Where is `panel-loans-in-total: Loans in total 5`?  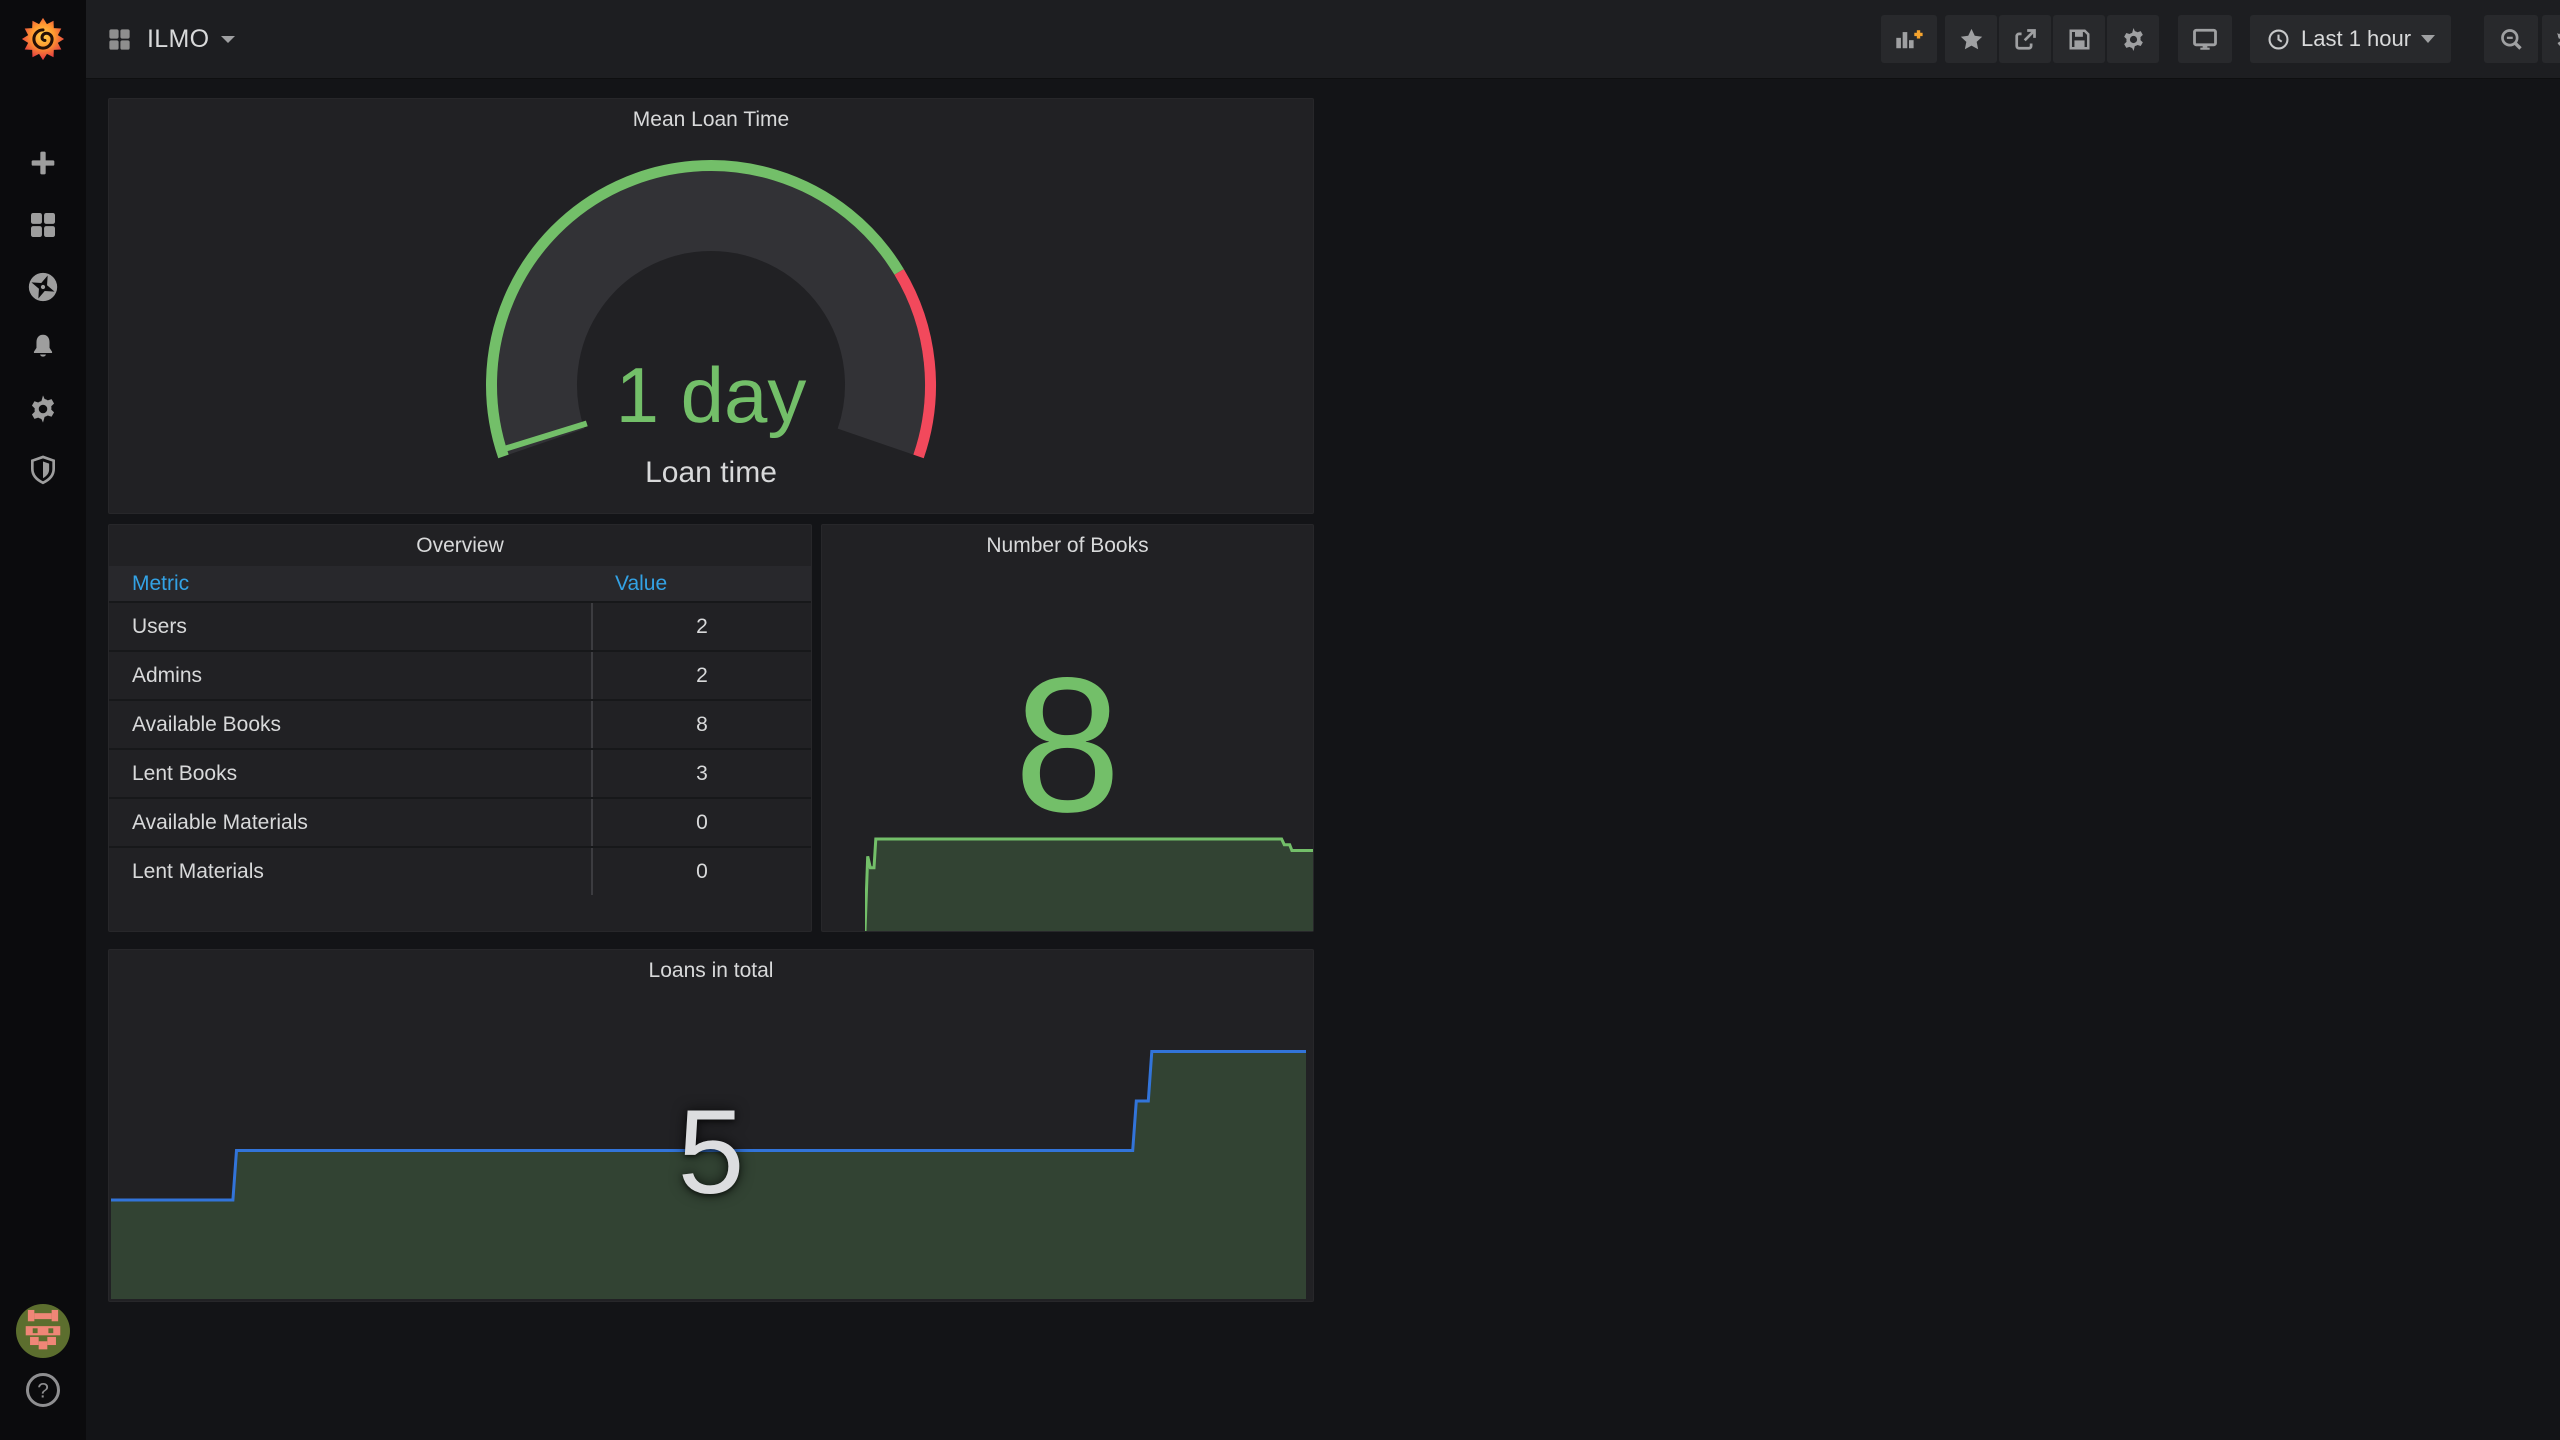
panel-loans-in-total: Loans in total 5 is located at coordinates (711, 1125).